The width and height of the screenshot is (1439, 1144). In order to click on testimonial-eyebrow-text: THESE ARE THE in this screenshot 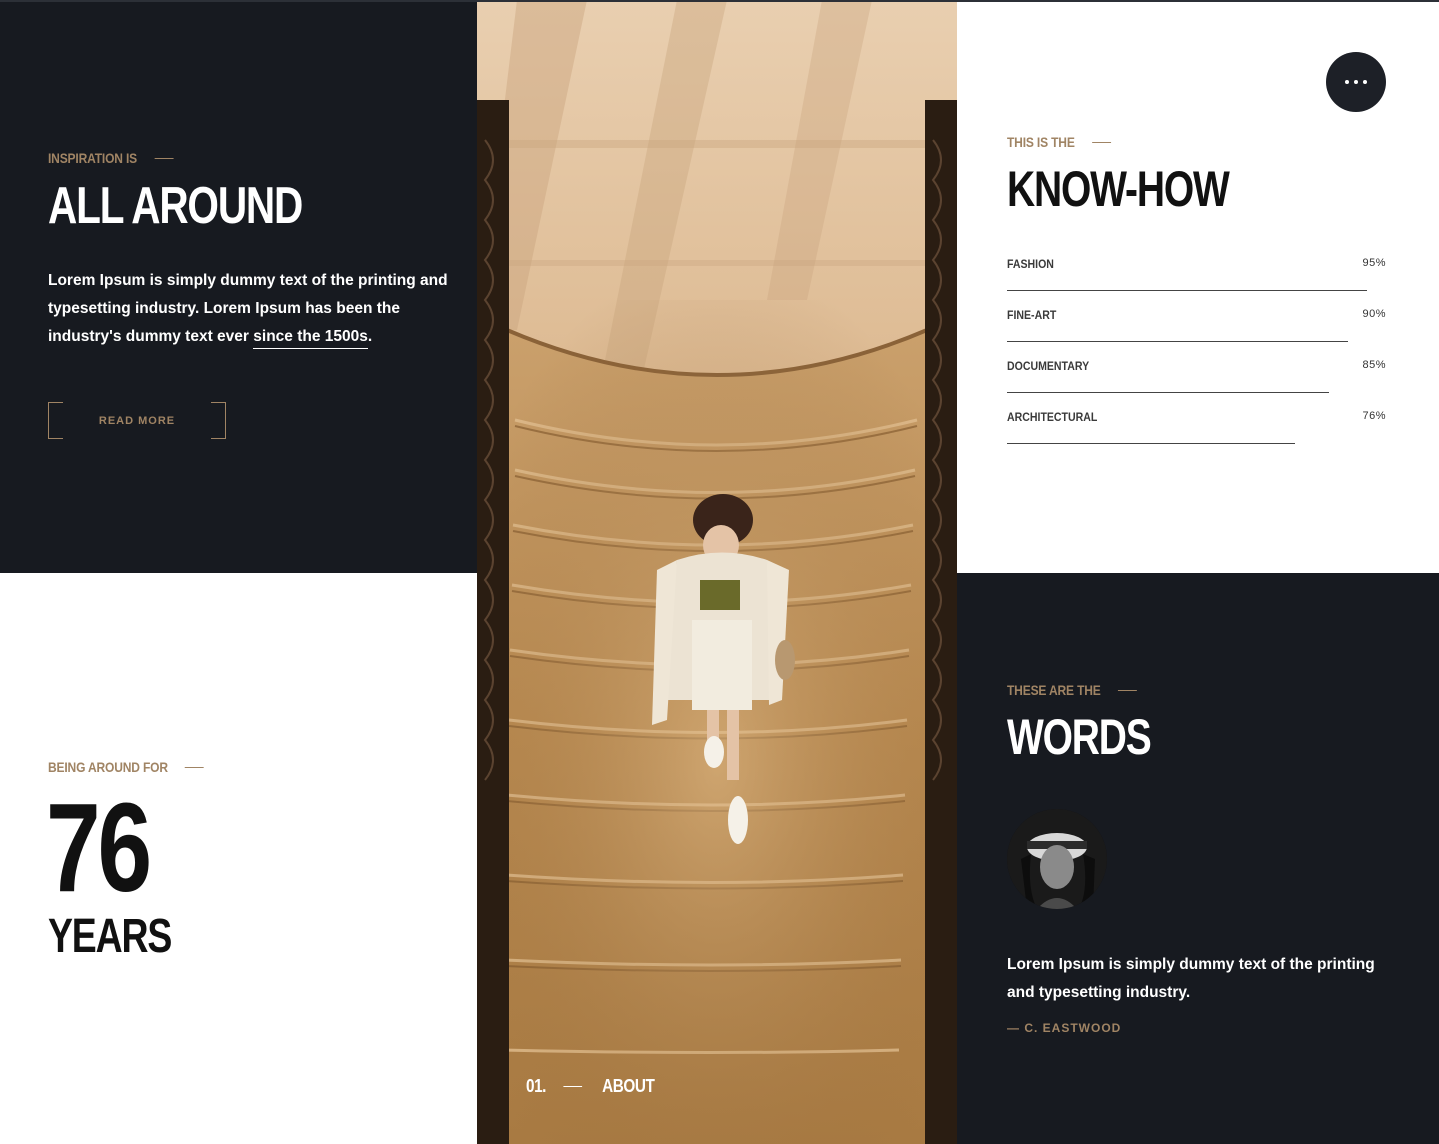, I will do `click(1054, 690)`.